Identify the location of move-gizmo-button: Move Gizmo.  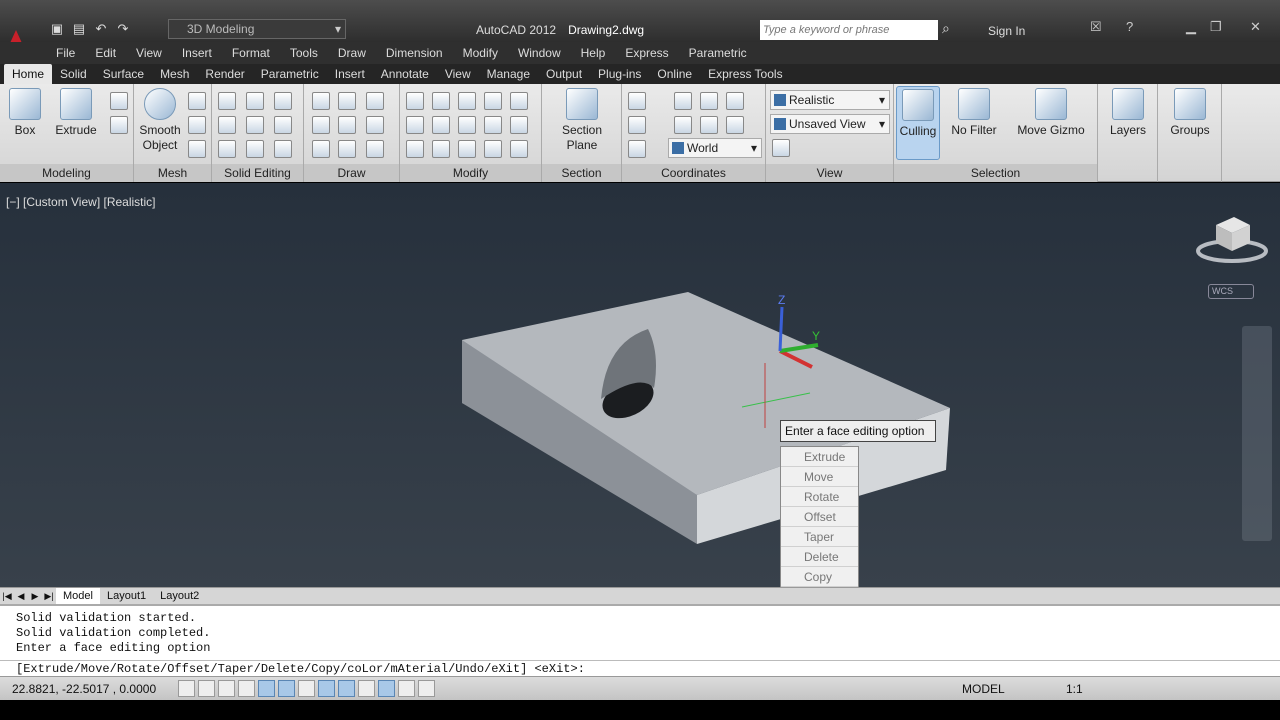
(1051, 113).